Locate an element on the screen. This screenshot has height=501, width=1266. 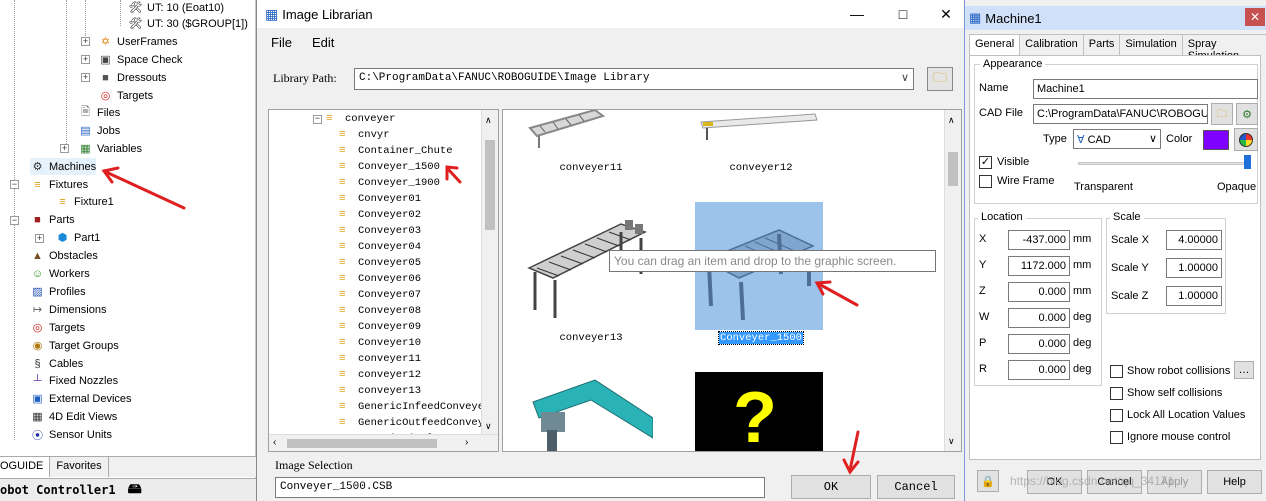
tree-item-sensor-units: ⦿ Sensor Units is located at coordinates (71, 434).